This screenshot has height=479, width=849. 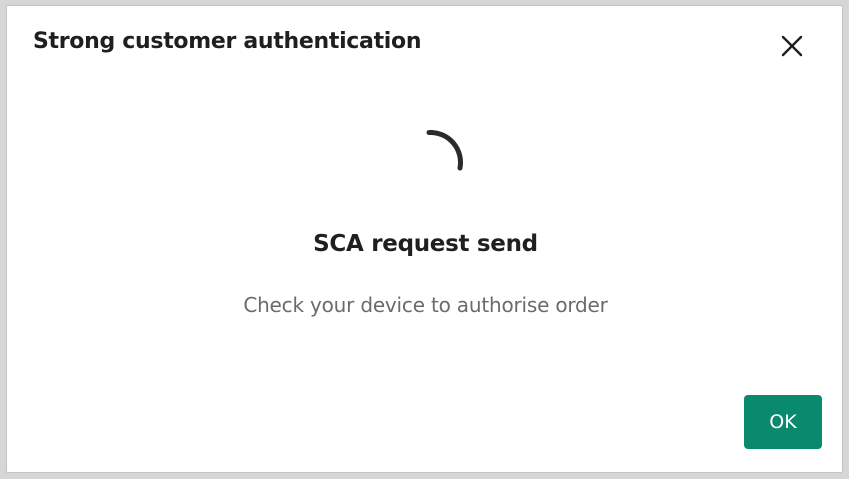 I want to click on close-button, so click(x=792, y=46).